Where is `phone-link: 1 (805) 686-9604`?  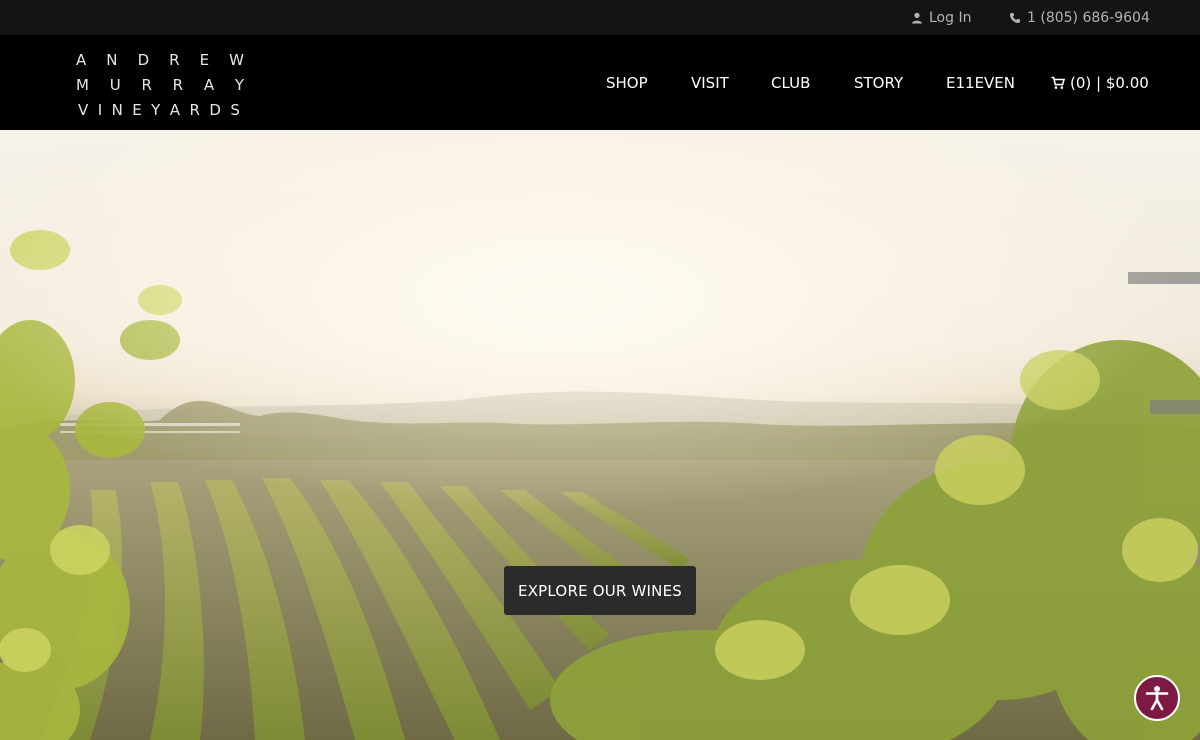
phone-link: 1 (805) 686-9604 is located at coordinates (1079, 17).